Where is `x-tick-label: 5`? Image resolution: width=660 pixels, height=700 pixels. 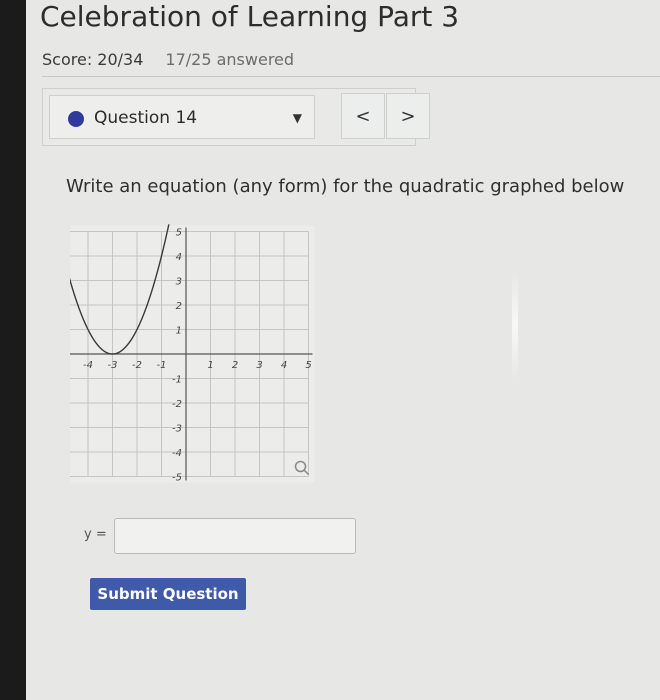
x-tick-label: 5 is located at coordinates (308, 365).